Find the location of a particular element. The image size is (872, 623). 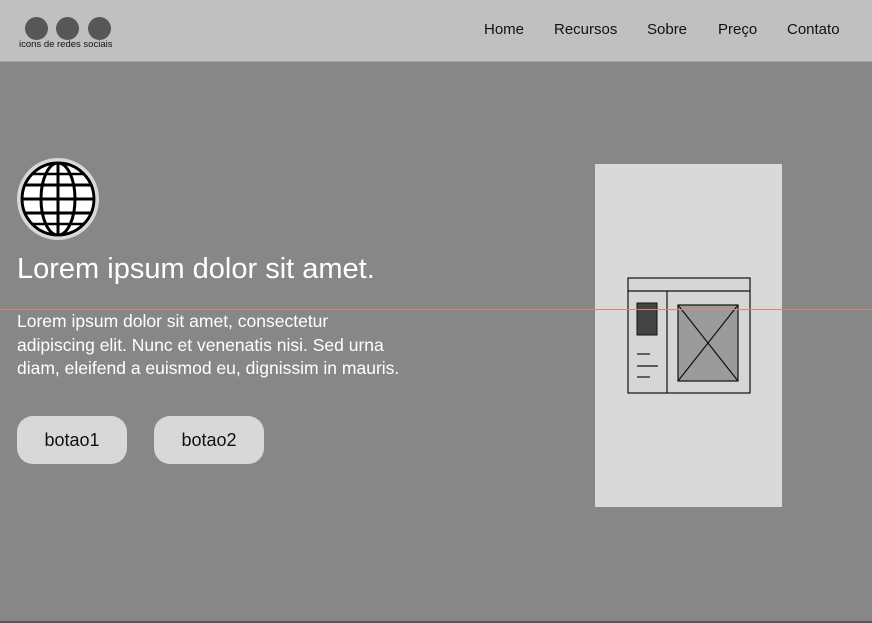

globe-icon is located at coordinates (58, 199).